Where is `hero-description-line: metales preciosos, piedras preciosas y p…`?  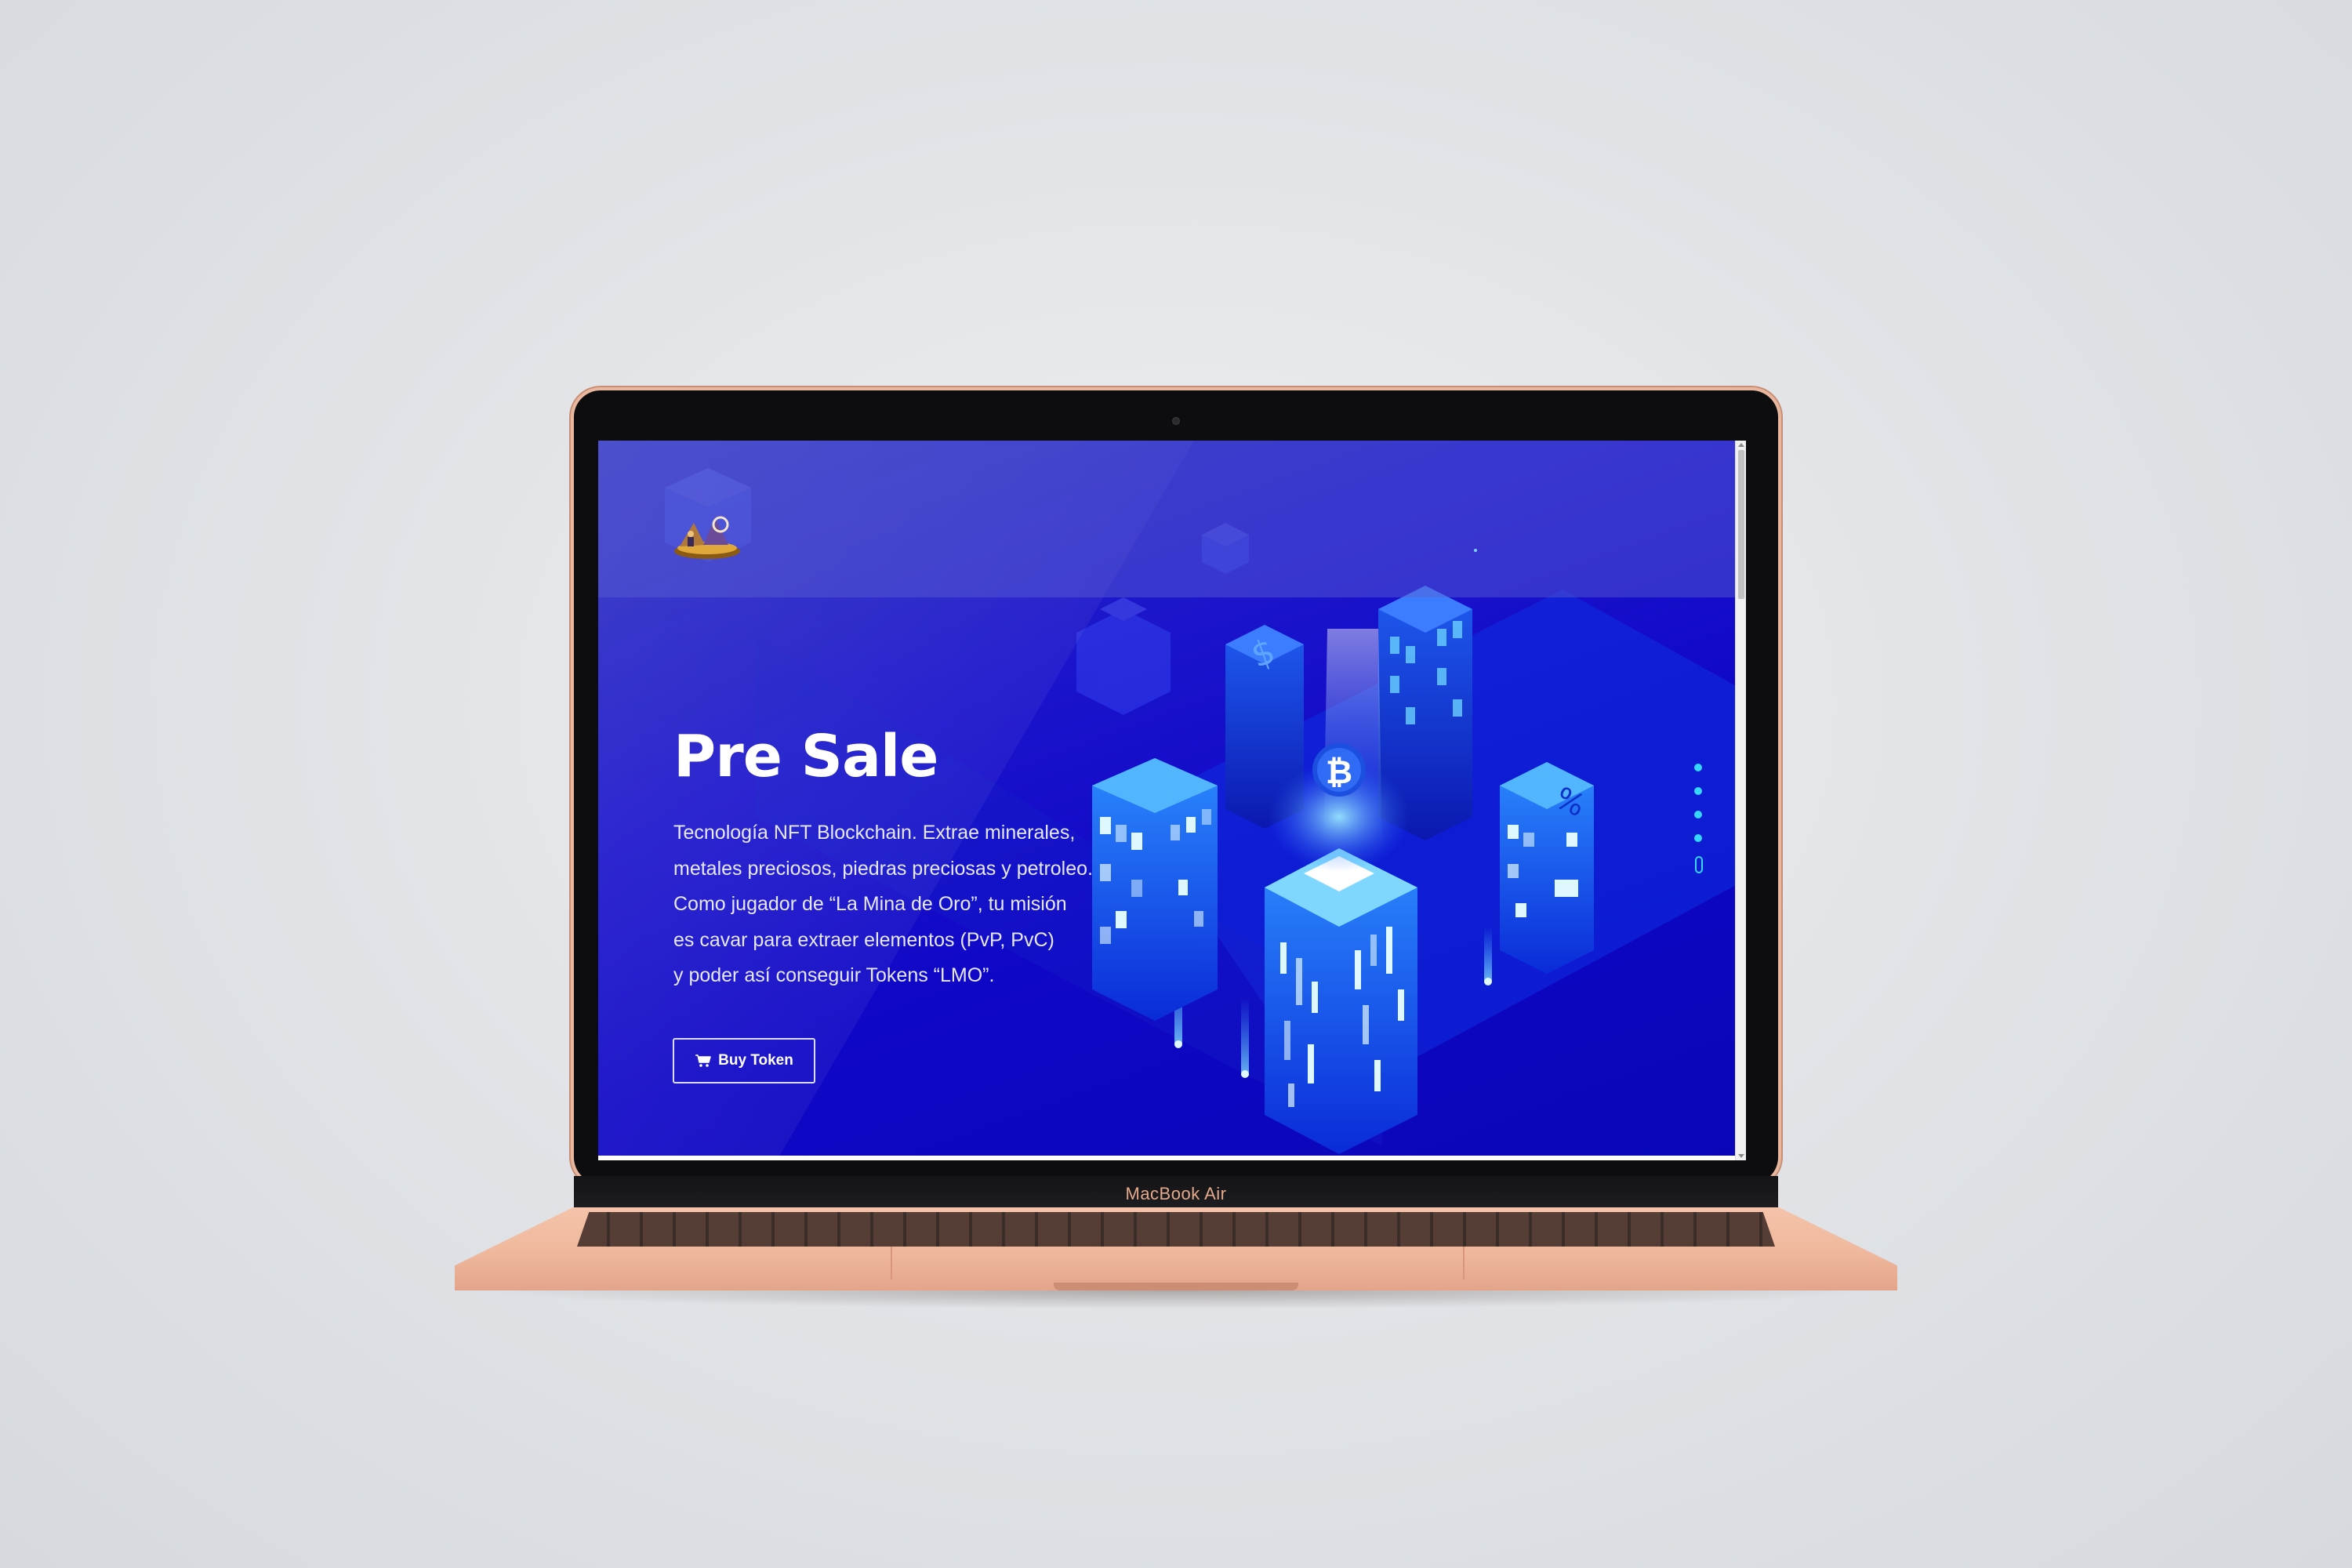 hero-description-line: metales preciosos, piedras preciosas y p… is located at coordinates (883, 868).